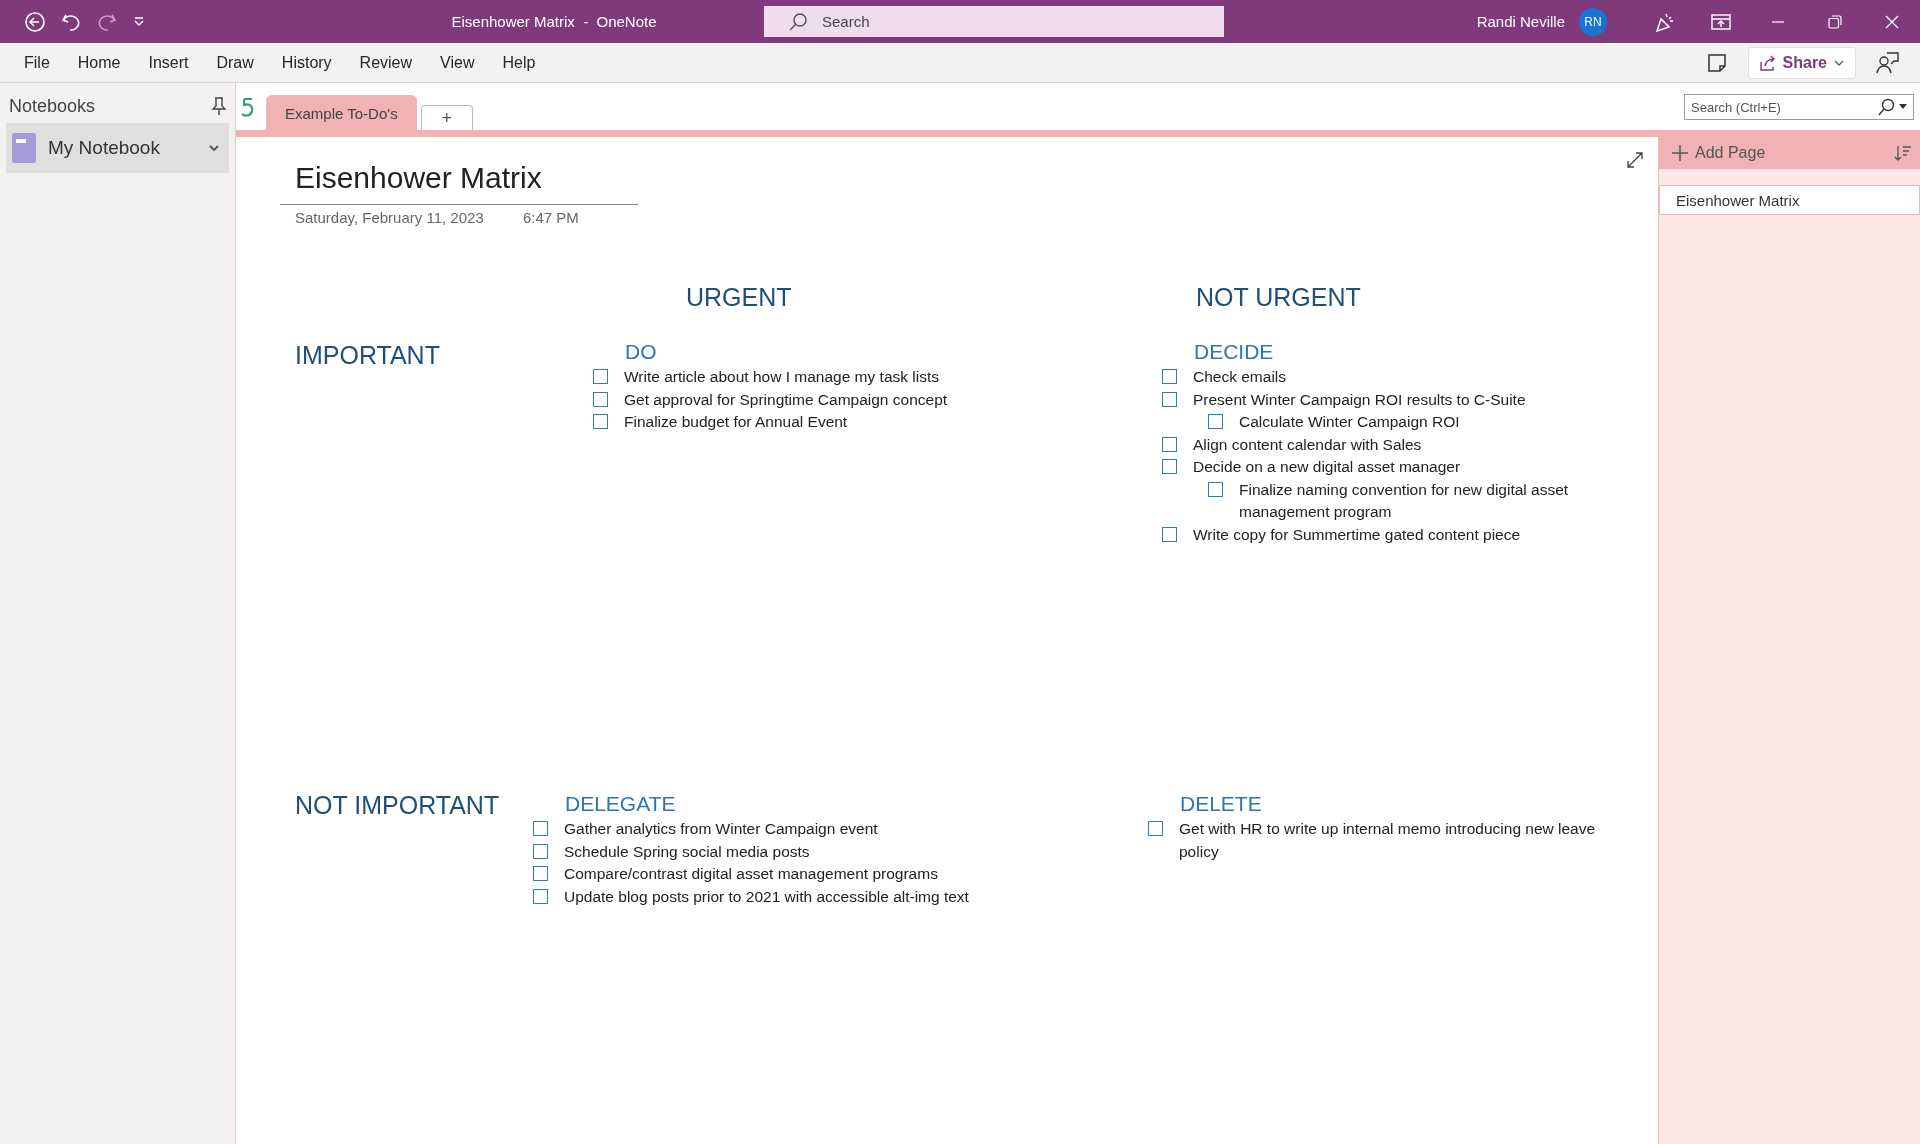  What do you see at coordinates (687, 851) in the screenshot?
I see `task-text: Schedule Spring social media posts` at bounding box center [687, 851].